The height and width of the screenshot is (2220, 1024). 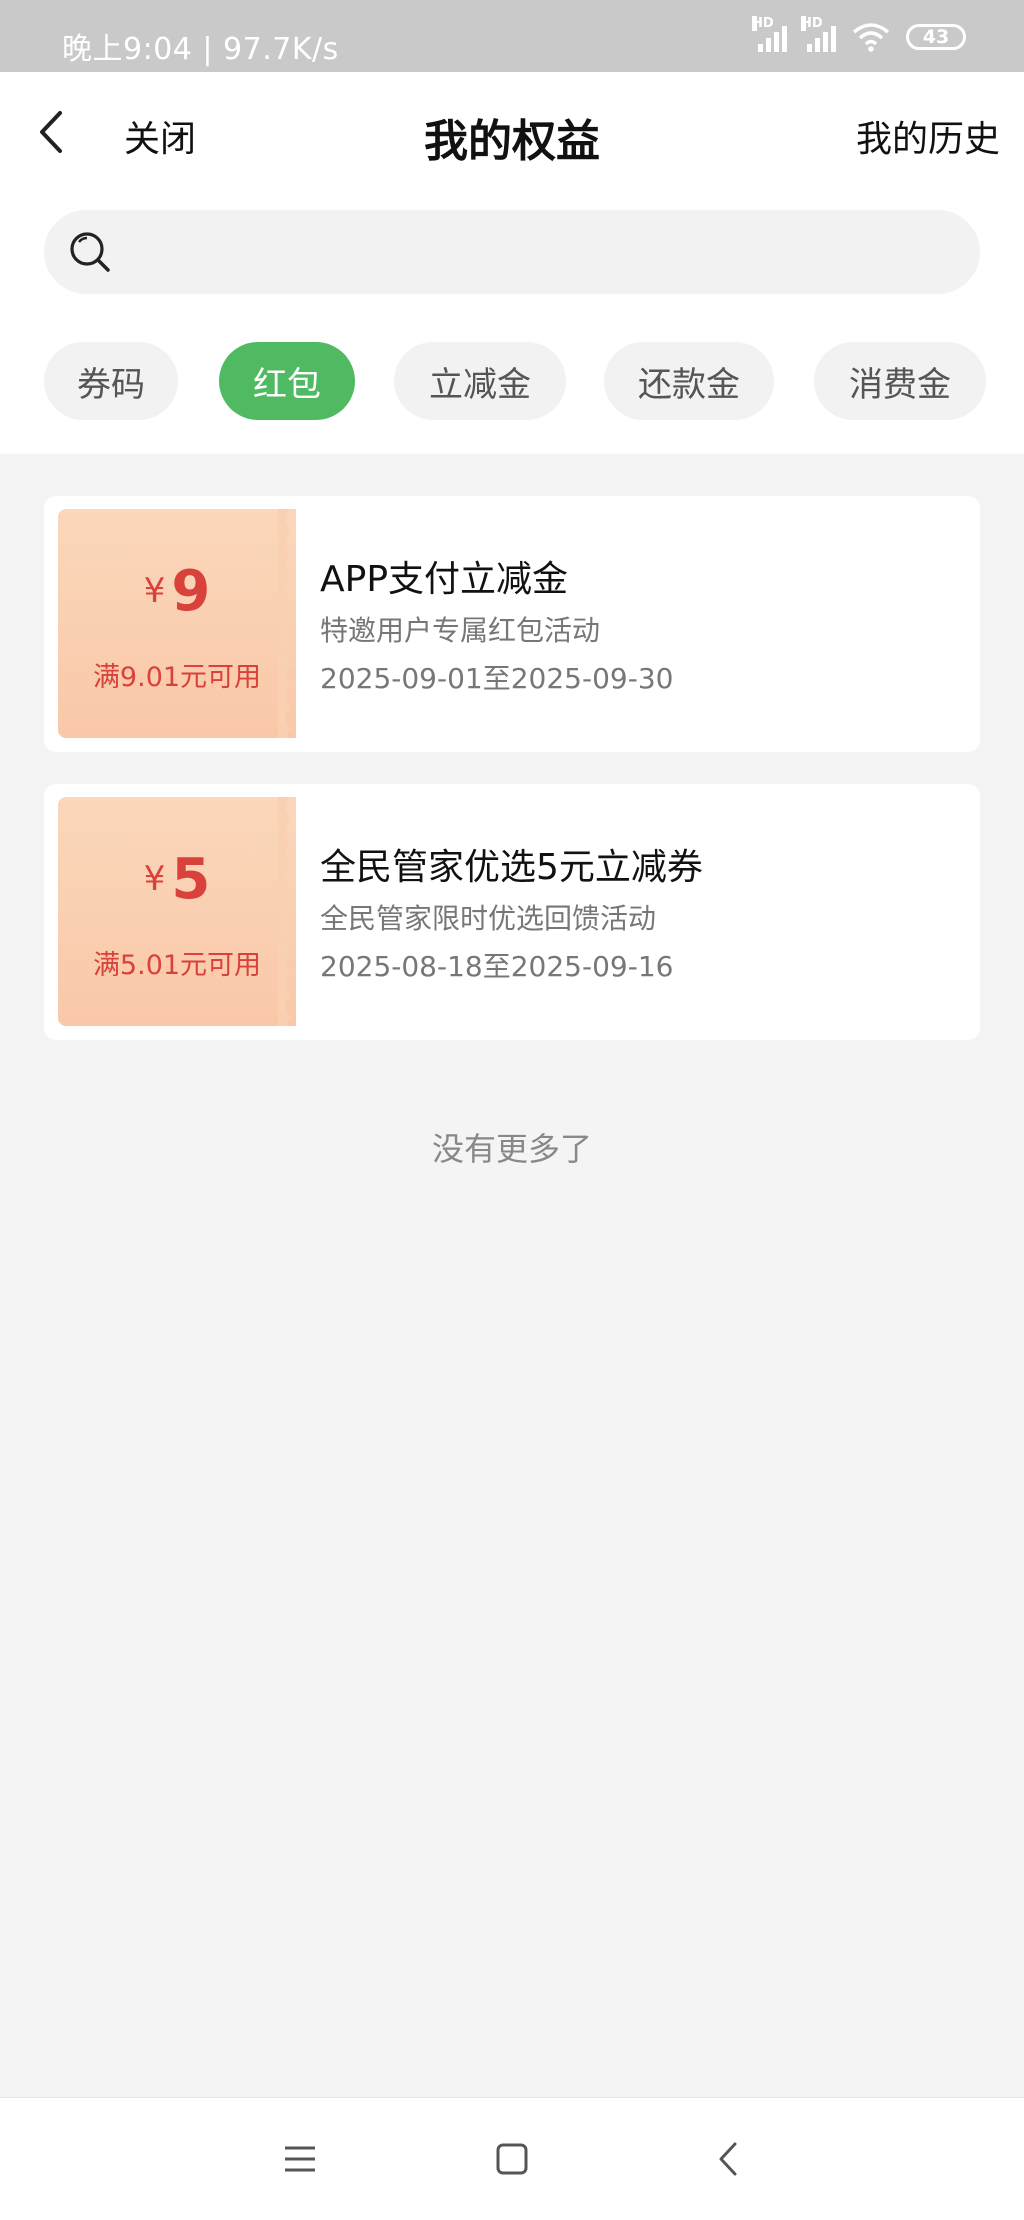 I want to click on system-nav-bar, so click(x=512, y=2158).